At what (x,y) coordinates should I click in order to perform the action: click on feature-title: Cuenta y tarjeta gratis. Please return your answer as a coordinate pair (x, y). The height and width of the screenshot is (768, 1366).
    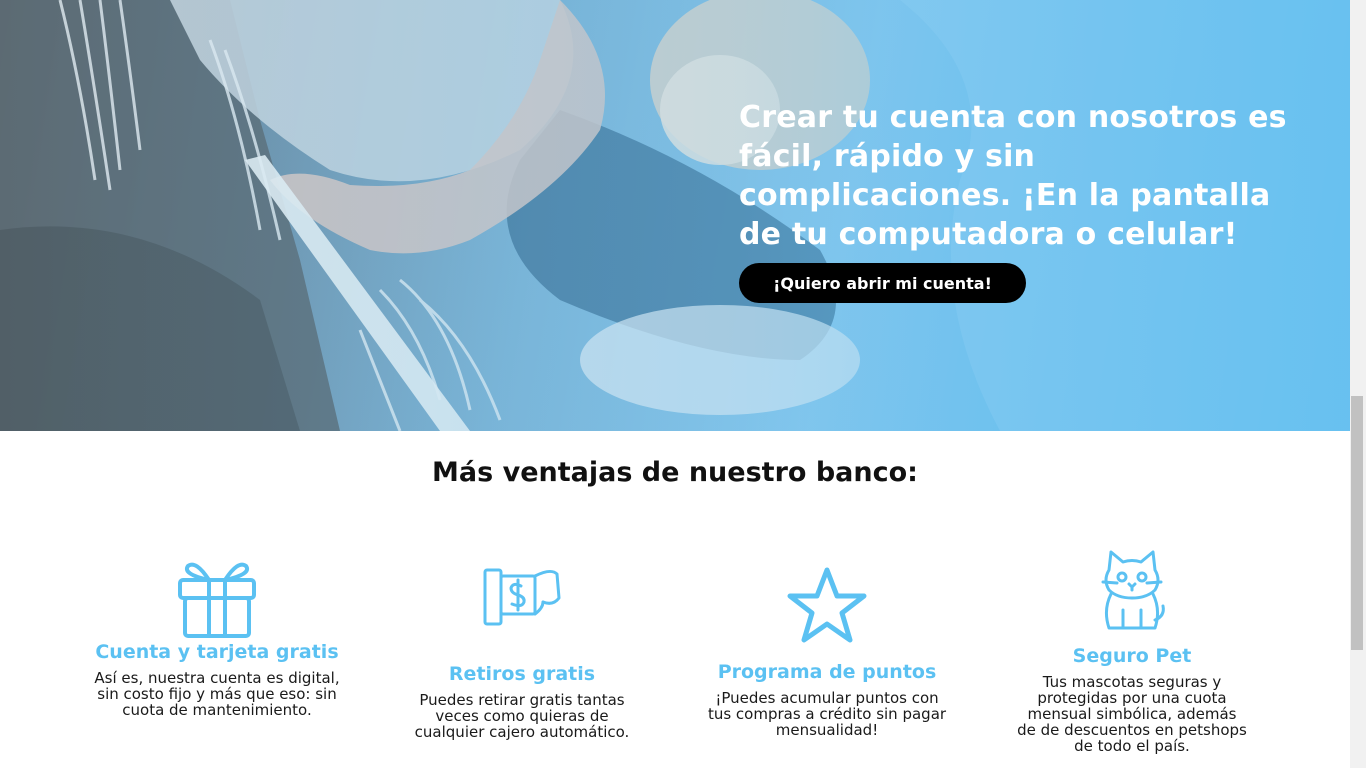
    Looking at the image, I should click on (217, 652).